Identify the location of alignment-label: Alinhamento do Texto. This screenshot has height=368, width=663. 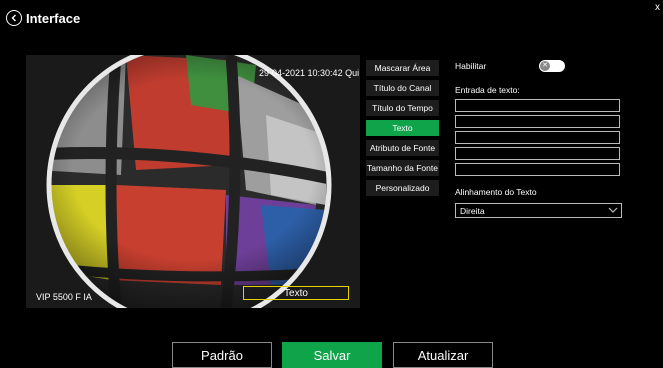
(496, 192).